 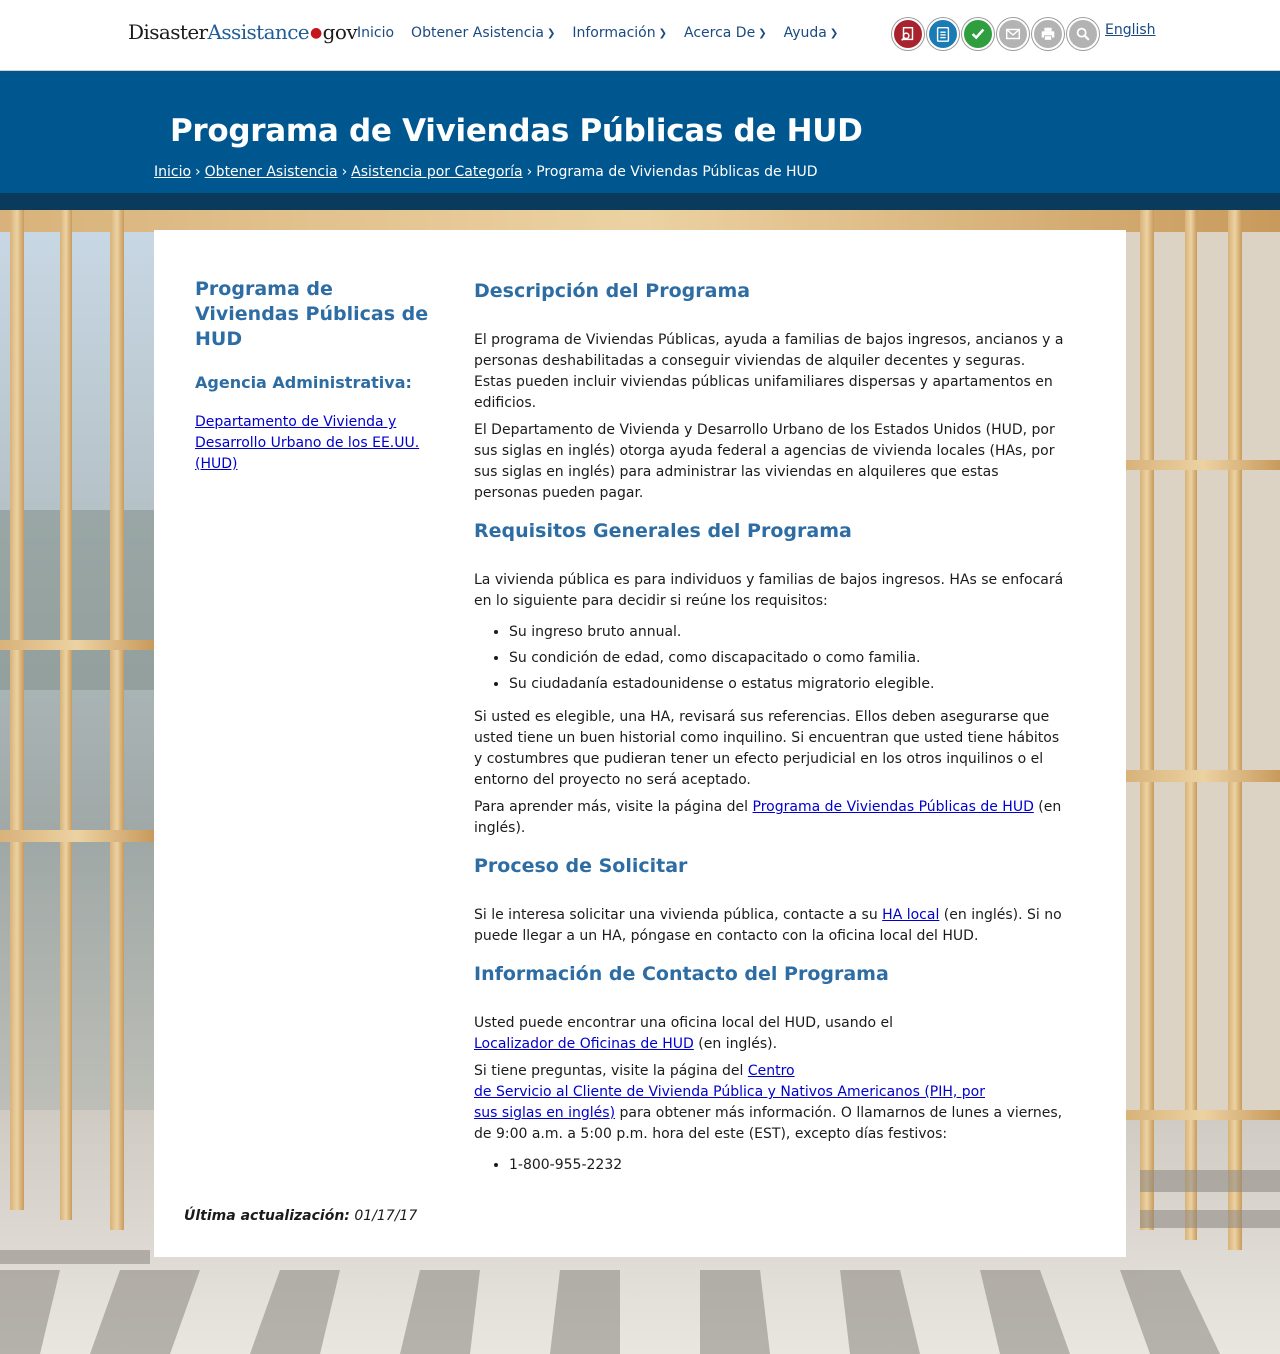 I want to click on heading-contacto: Información de Contacto del Programa, so click(x=681, y=974).